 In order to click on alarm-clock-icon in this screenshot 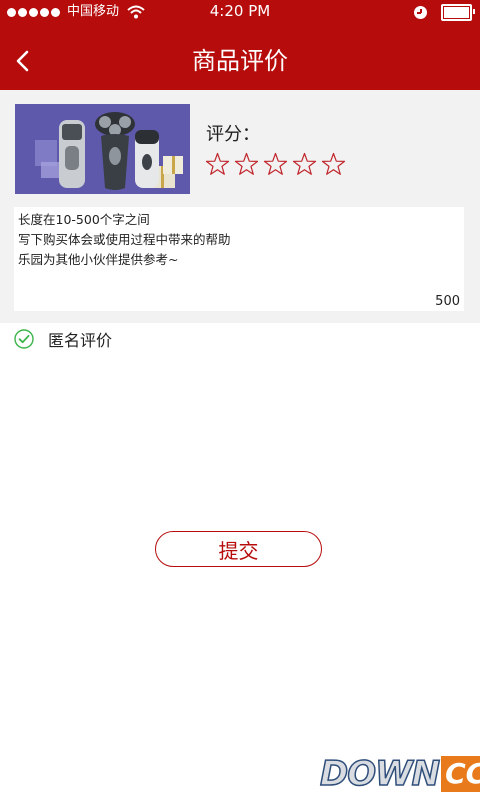, I will do `click(420, 12)`.